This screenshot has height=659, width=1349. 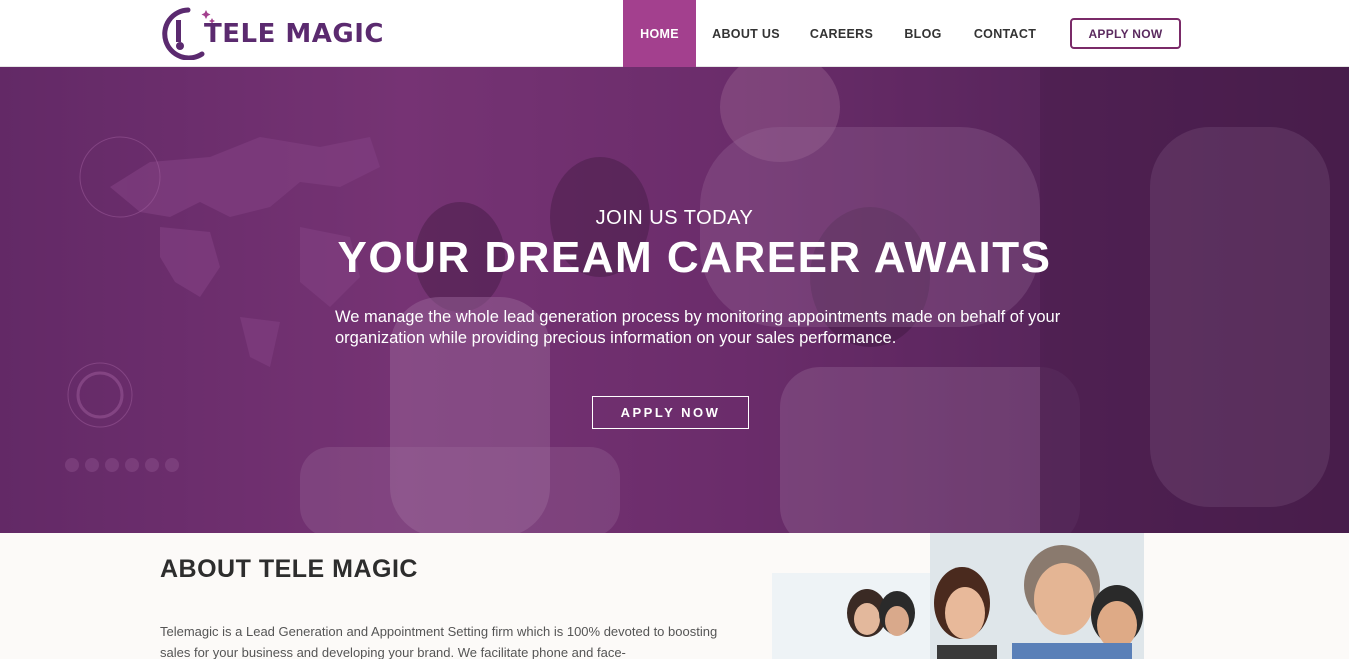 What do you see at coordinates (841, 33) in the screenshot?
I see `nav-careers: CAREERS` at bounding box center [841, 33].